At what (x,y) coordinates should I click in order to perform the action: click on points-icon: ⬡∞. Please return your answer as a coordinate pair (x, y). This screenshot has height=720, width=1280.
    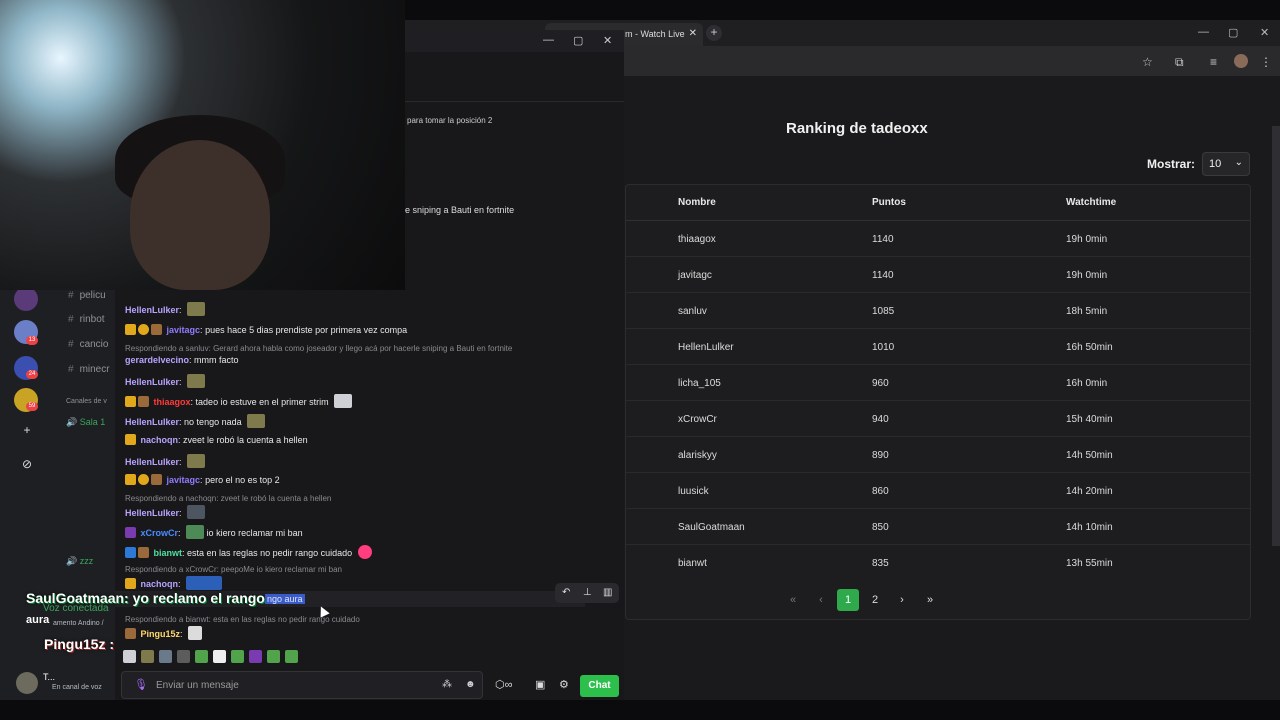
    Looking at the image, I should click on (503, 684).